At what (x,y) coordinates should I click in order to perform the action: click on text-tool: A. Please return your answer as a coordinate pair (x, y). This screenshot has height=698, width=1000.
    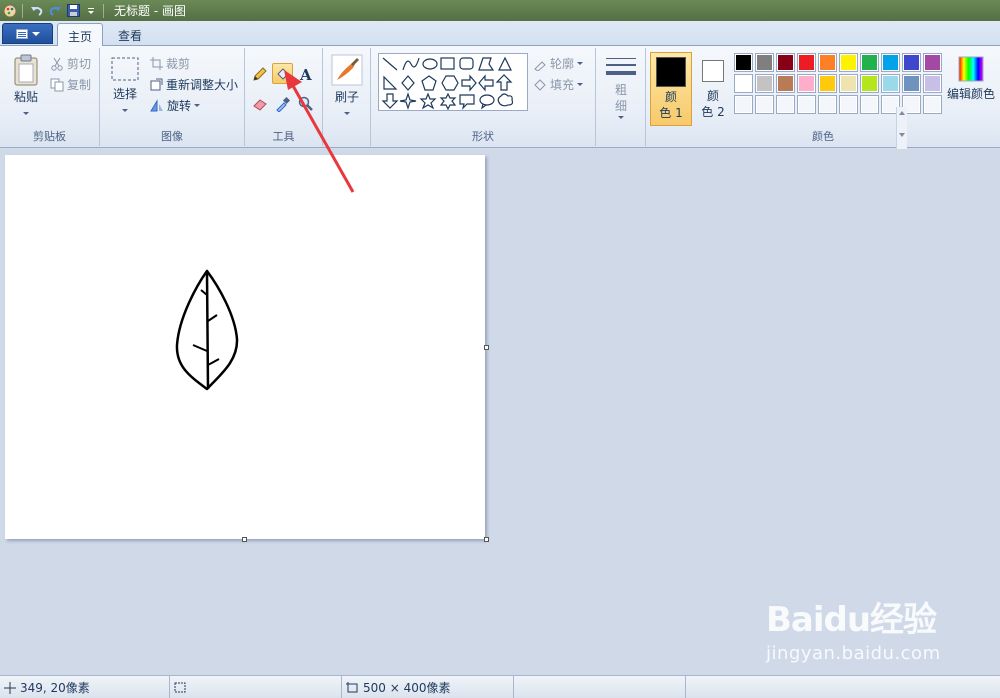
    Looking at the image, I should click on (305, 73).